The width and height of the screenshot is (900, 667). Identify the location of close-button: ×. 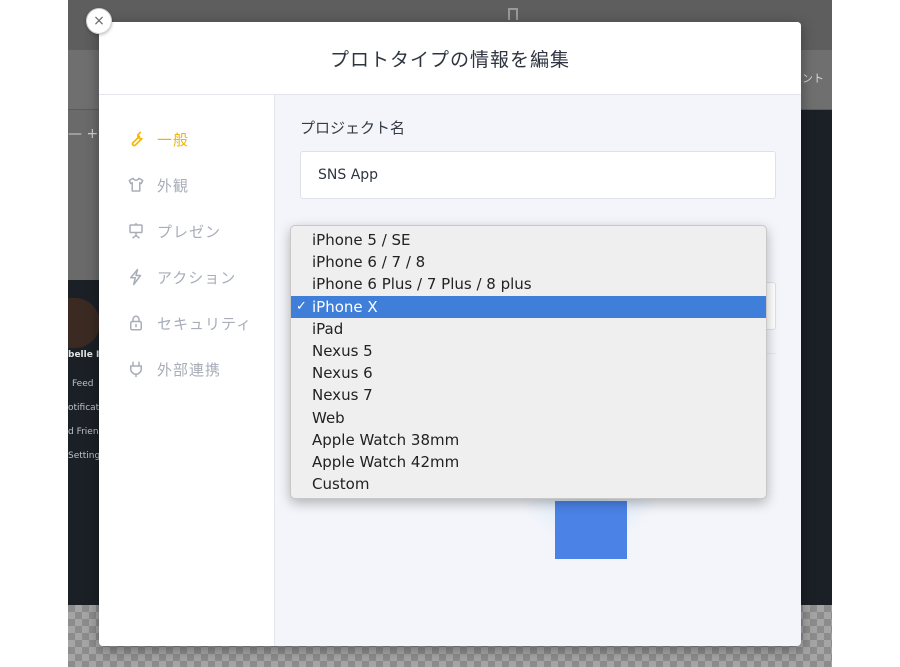
(99, 21).